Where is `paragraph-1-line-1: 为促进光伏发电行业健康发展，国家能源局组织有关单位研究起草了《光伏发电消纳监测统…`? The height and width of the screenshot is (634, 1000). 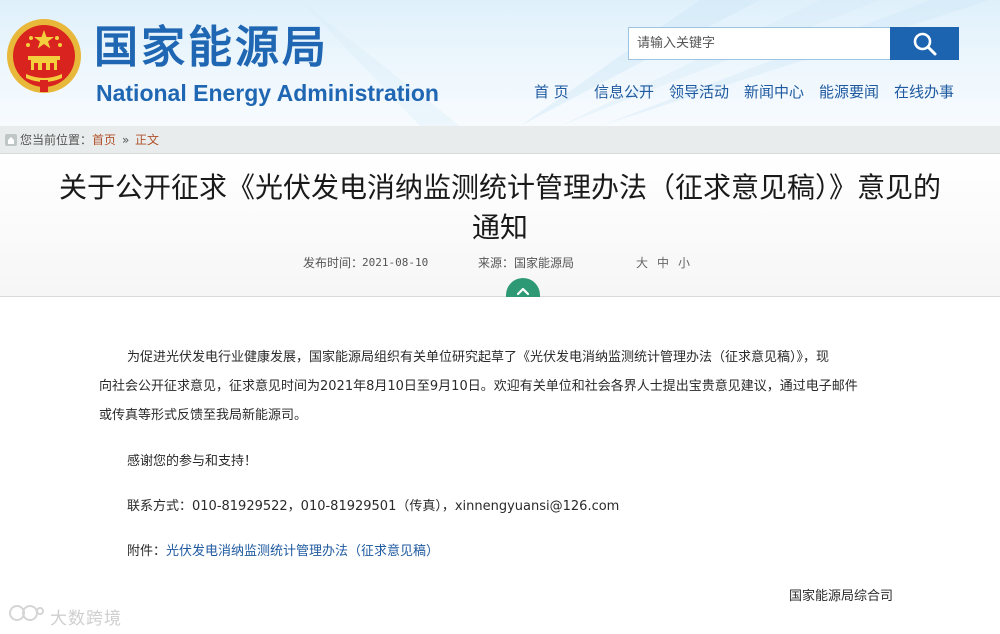 paragraph-1-line-1: 为促进光伏发电行业健康发展，国家能源局组织有关单位研究起草了《光伏发电消纳监测统… is located at coordinates (478, 357).